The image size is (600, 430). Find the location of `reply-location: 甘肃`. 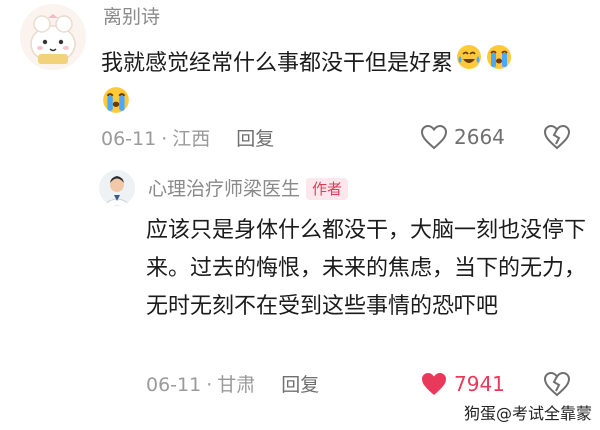

reply-location: 甘肃 is located at coordinates (236, 385).